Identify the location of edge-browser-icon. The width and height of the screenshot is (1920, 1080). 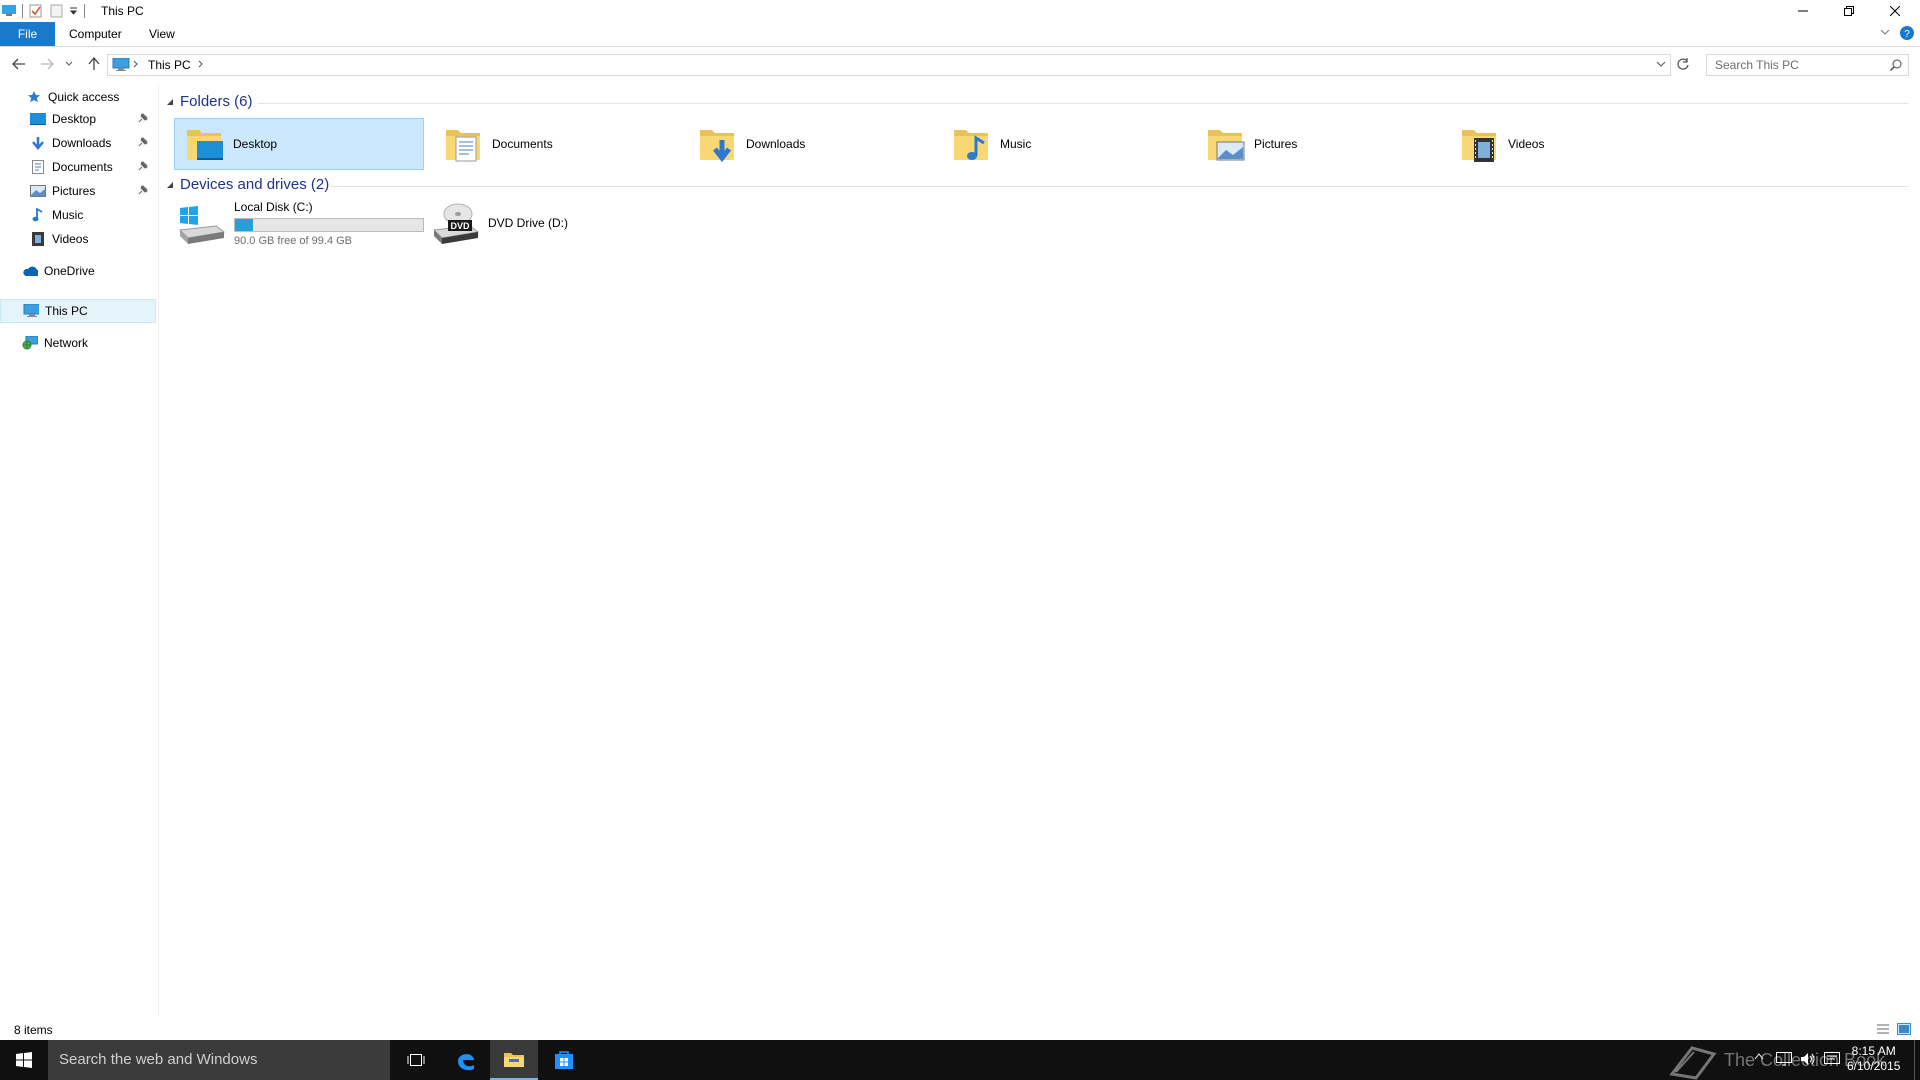
(466, 1060).